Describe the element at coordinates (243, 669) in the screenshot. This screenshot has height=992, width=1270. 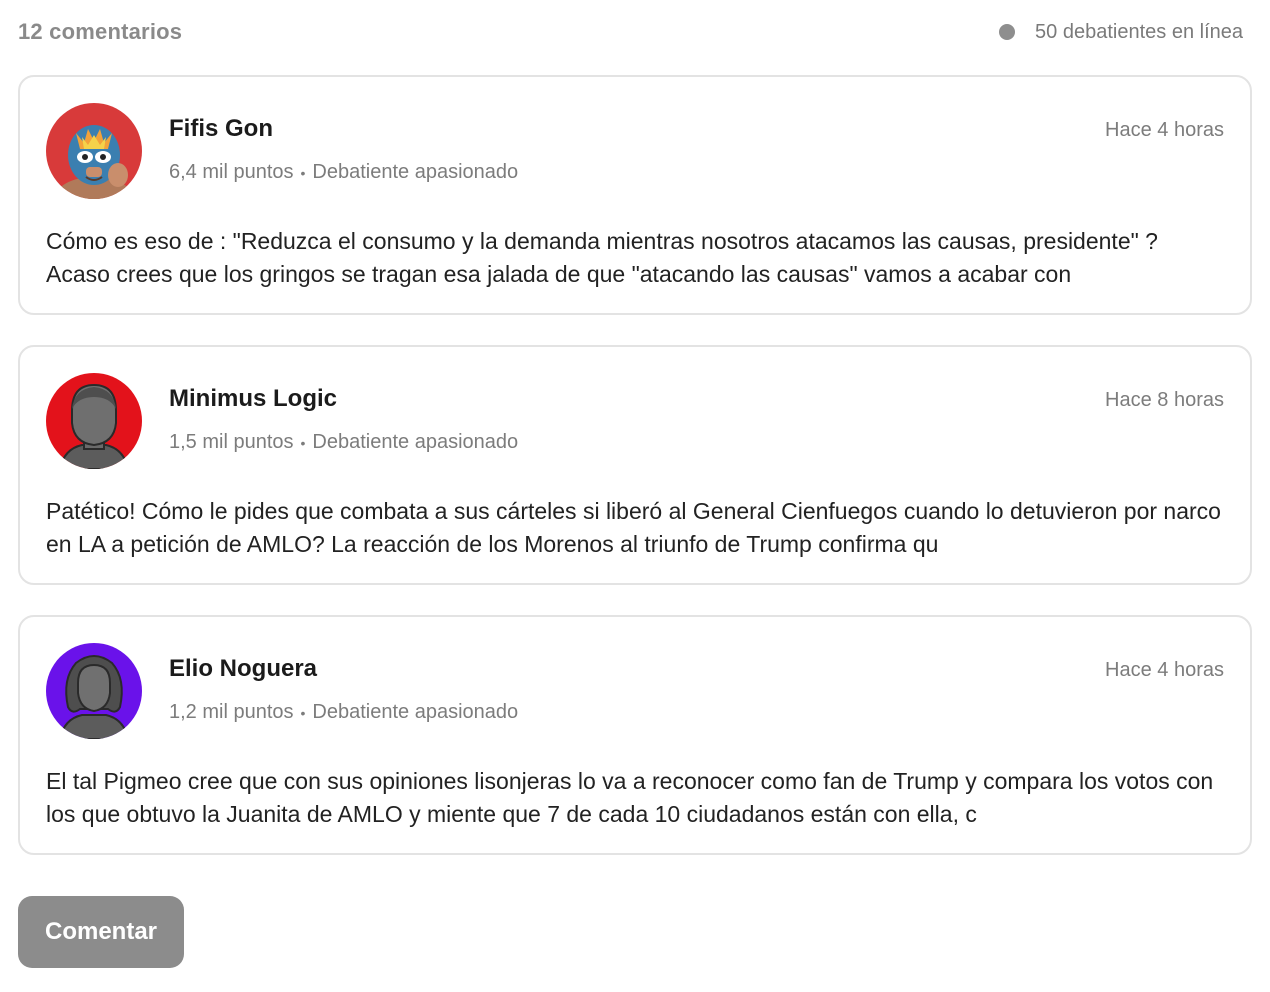
I see `author-name: Elio Noguera` at that location.